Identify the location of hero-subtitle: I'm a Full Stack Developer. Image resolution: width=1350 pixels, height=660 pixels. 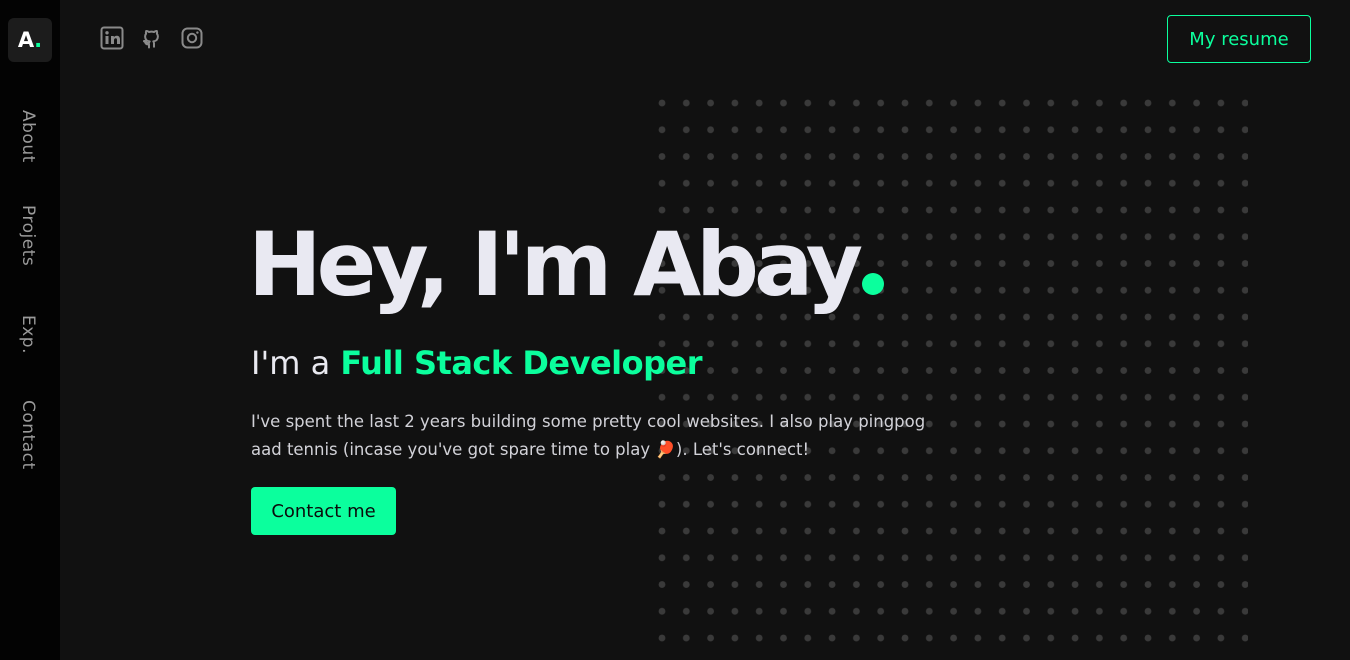
(476, 363).